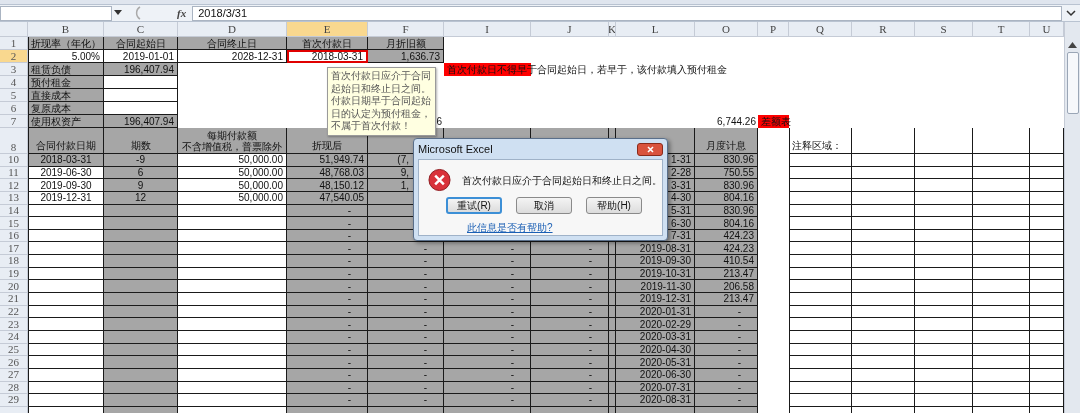  What do you see at coordinates (51, 108) in the screenshot?
I see `cell-text: 复原成本` at bounding box center [51, 108].